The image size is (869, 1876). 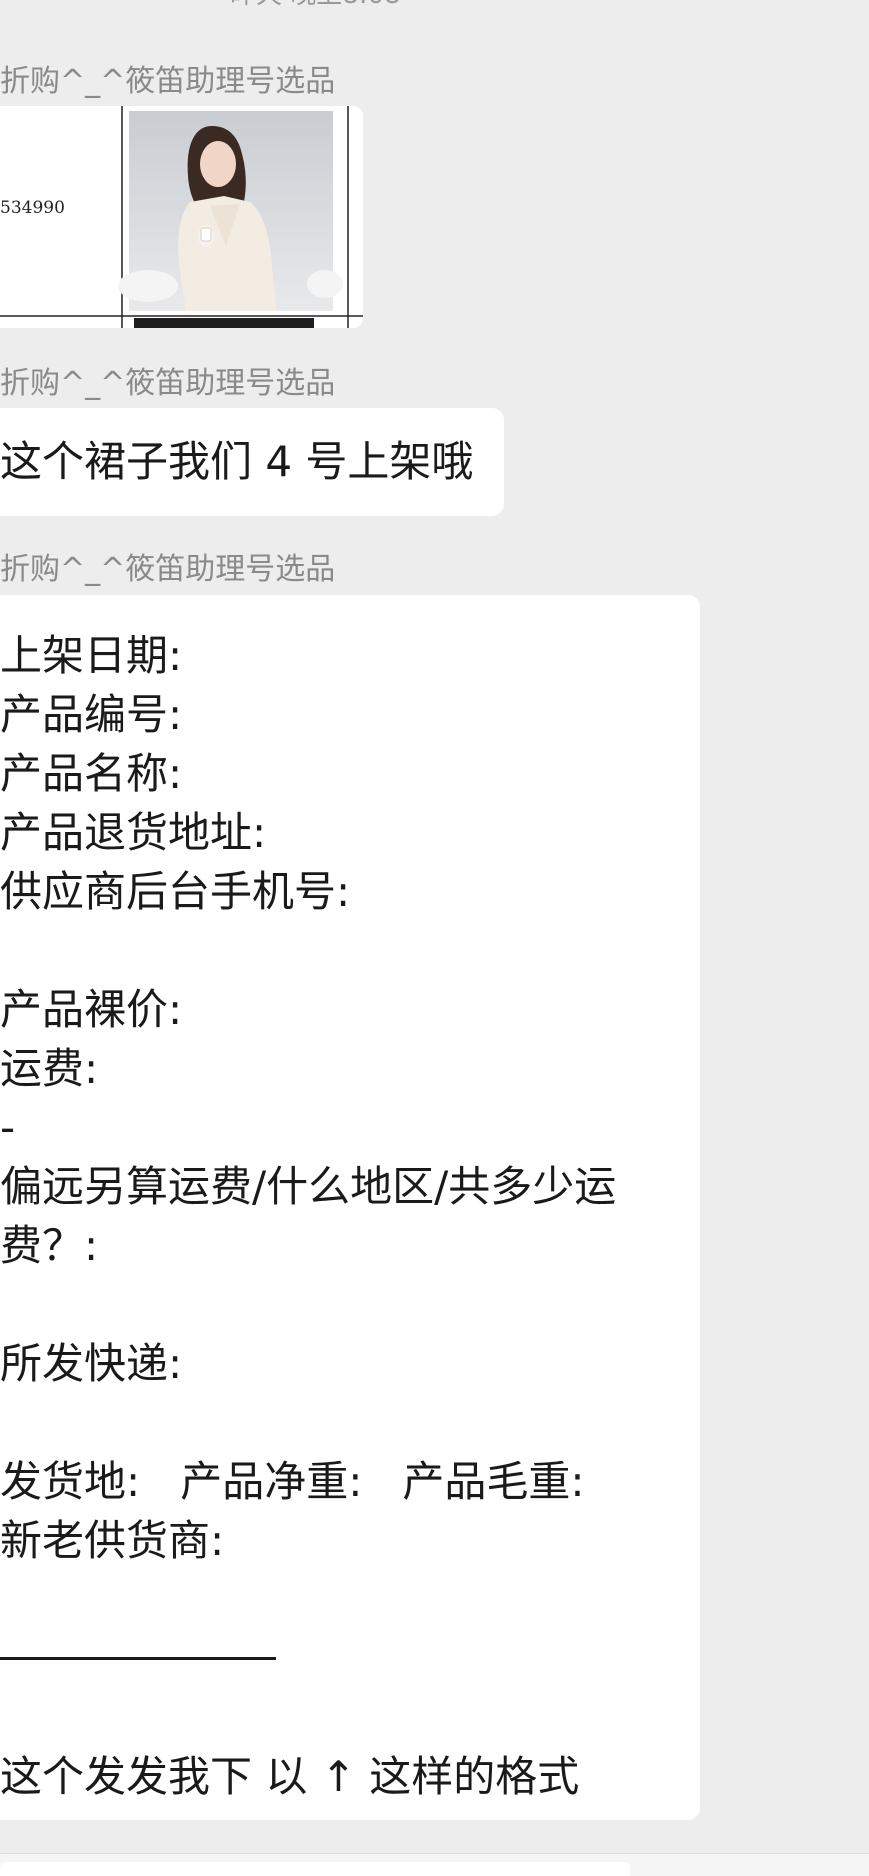 What do you see at coordinates (315, 1869) in the screenshot?
I see `message-input` at bounding box center [315, 1869].